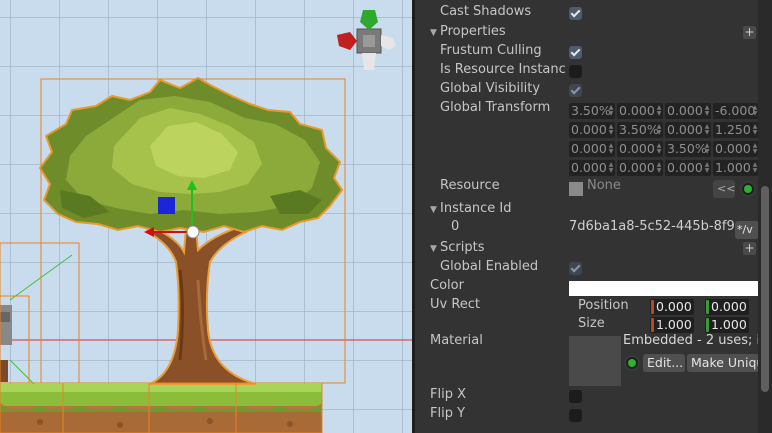  What do you see at coordinates (447, 285) in the screenshot?
I see `color-label: Color` at bounding box center [447, 285].